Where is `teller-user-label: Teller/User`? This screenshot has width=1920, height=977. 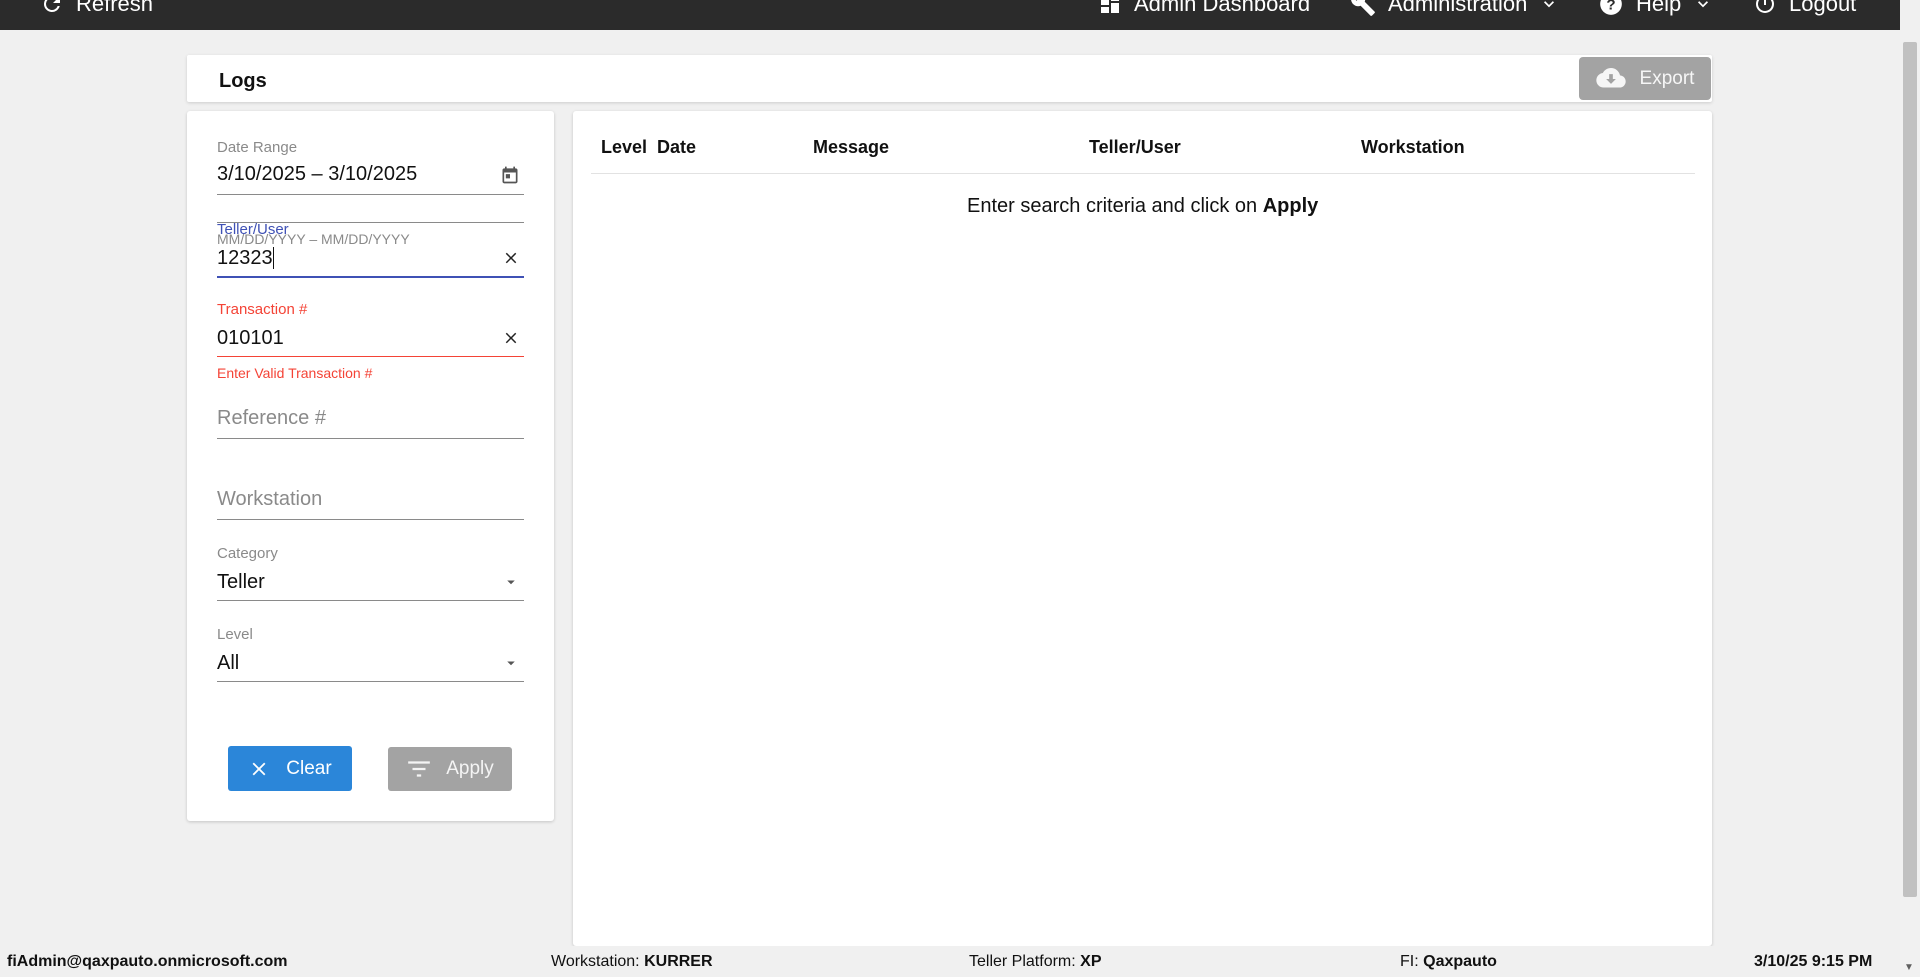
teller-user-label: Teller/User is located at coordinates (253, 229).